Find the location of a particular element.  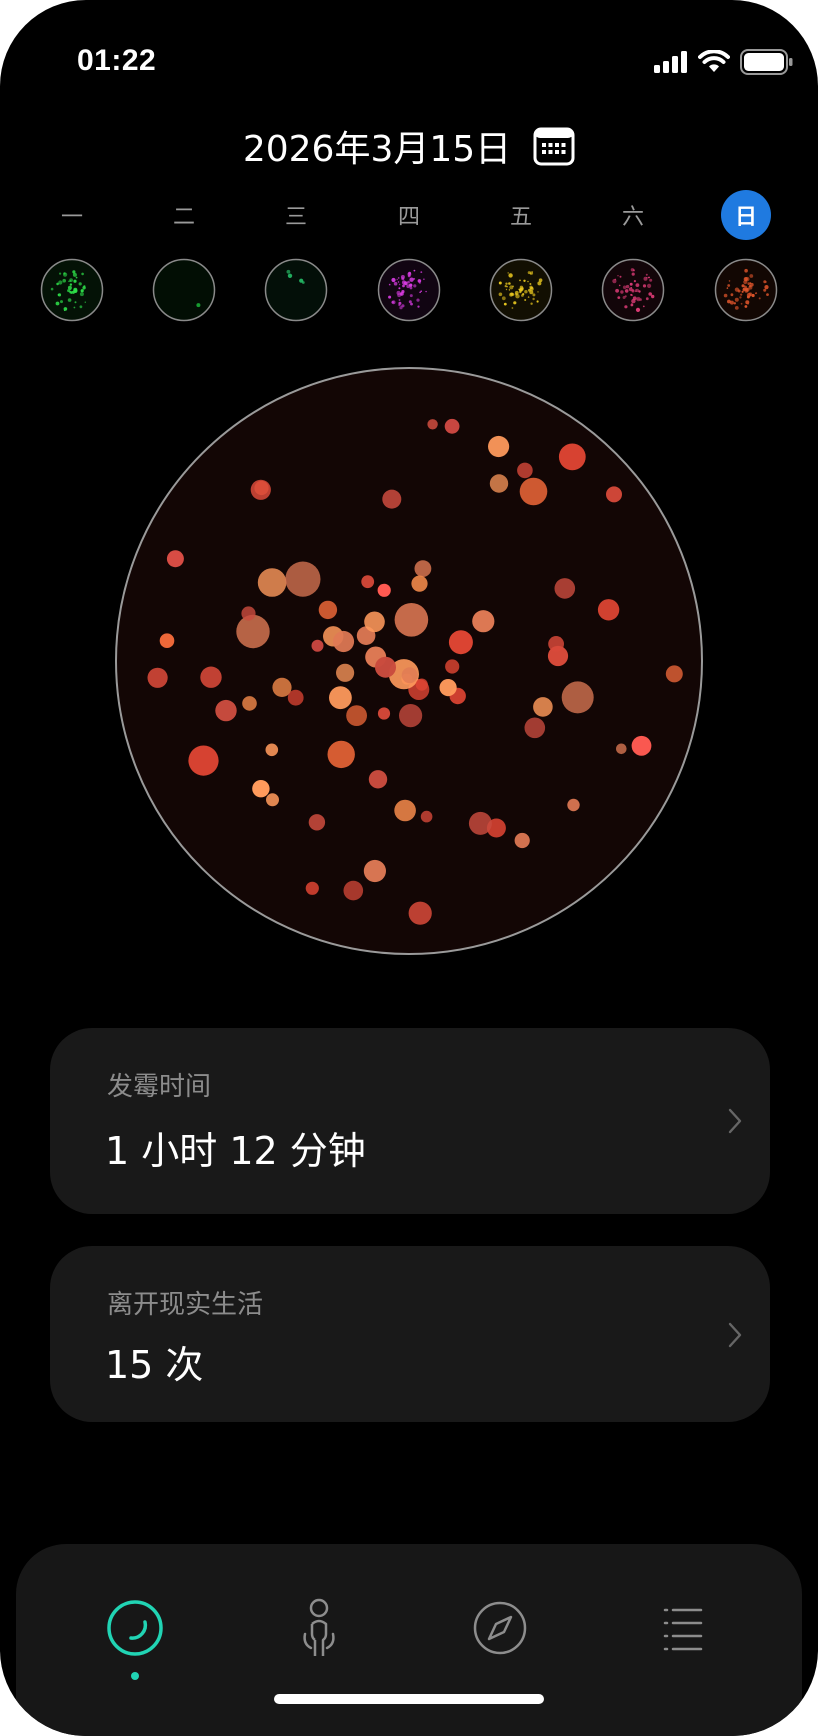

chevron-right-icon is located at coordinates (735, 1335).